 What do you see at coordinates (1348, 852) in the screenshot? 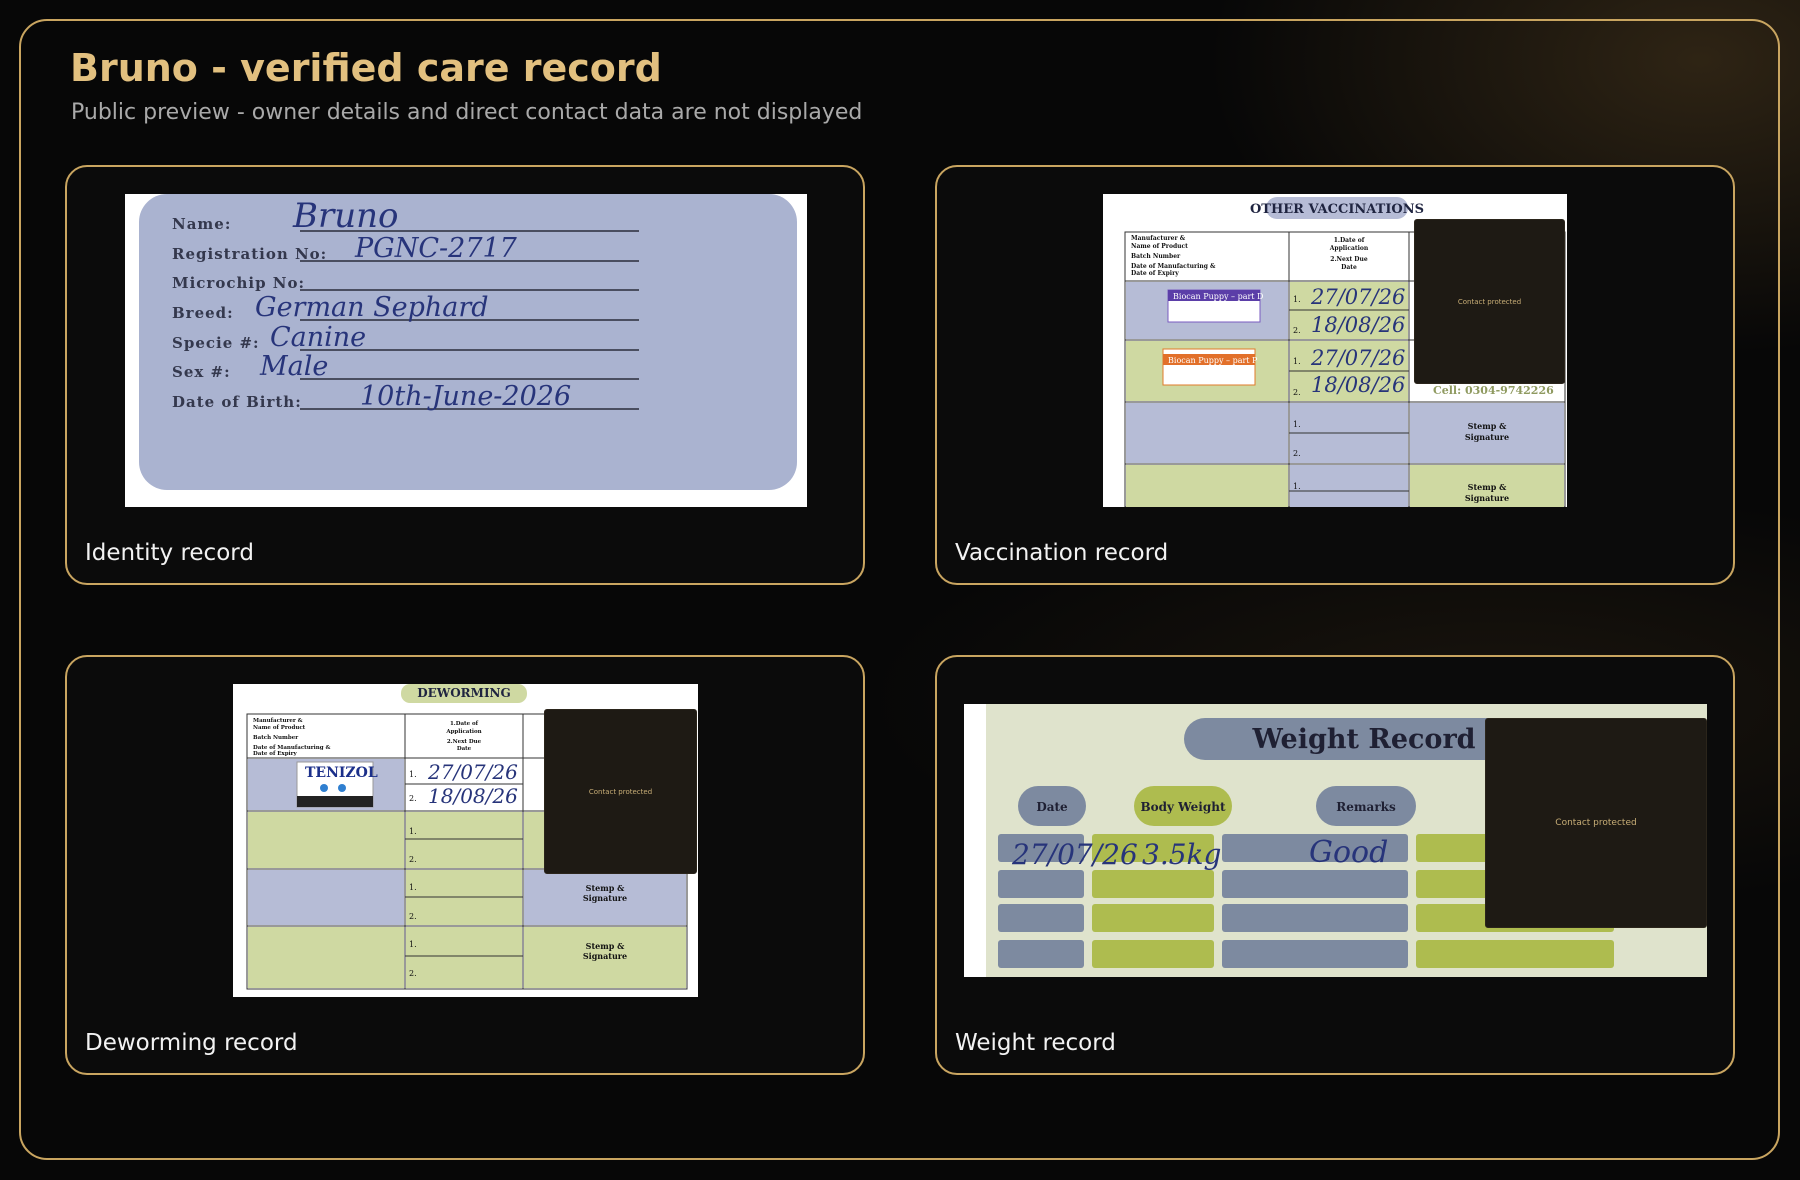
I see `weight-entry-remark: Good` at bounding box center [1348, 852].